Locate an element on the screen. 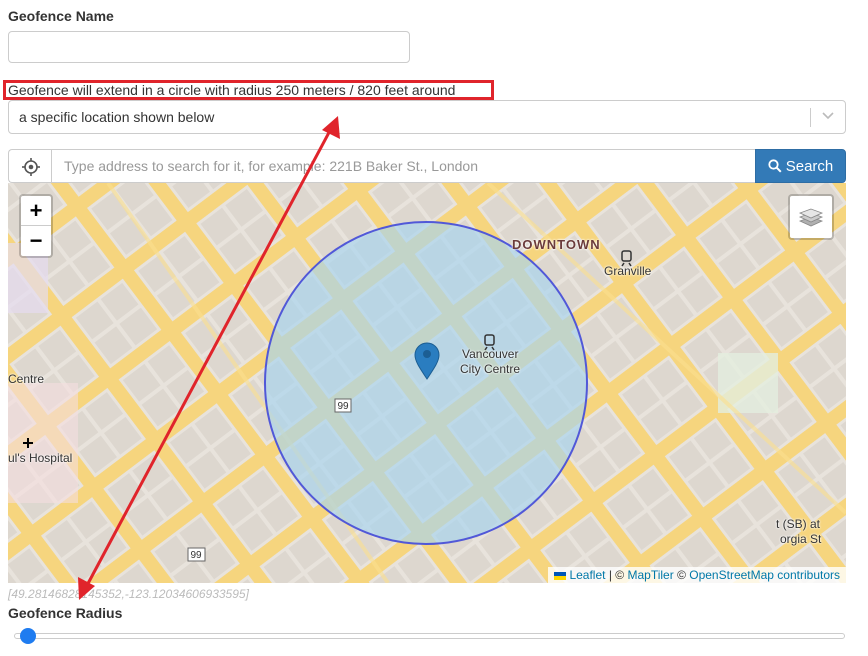 The width and height of the screenshot is (868, 656). crosshair-icon is located at coordinates (31, 167).